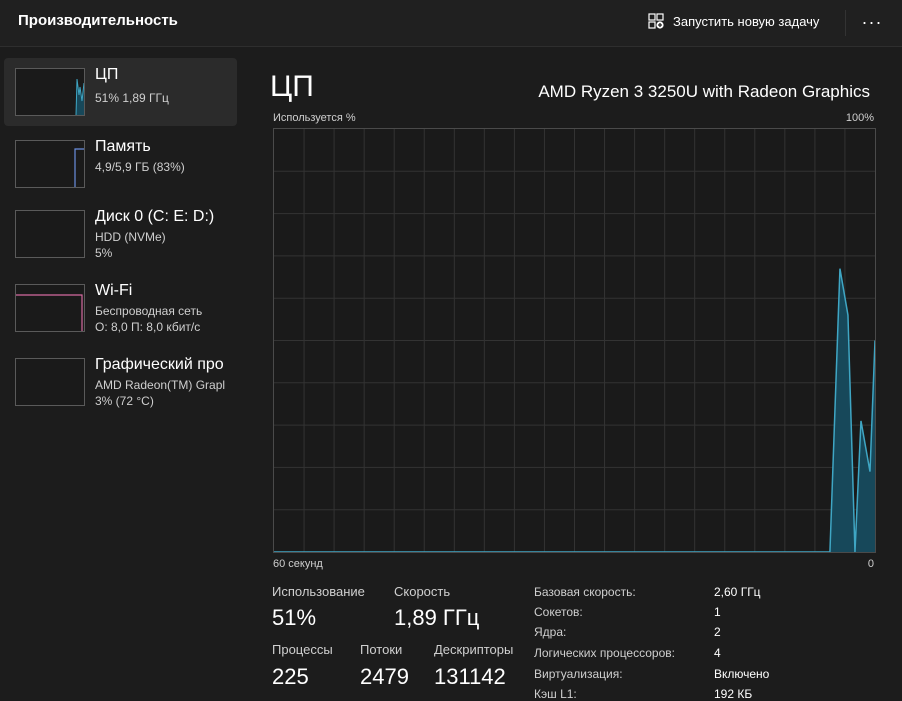 The image size is (902, 701). Describe the element at coordinates (140, 167) in the screenshot. I see `sidebar-item-detail: 4,9/5,9 ГБ (83%)` at that location.